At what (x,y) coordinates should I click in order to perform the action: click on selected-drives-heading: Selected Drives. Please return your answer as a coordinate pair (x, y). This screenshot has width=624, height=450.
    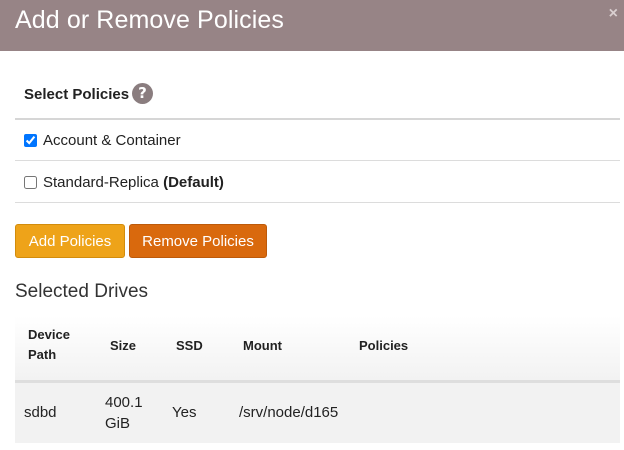
    Looking at the image, I should click on (82, 291).